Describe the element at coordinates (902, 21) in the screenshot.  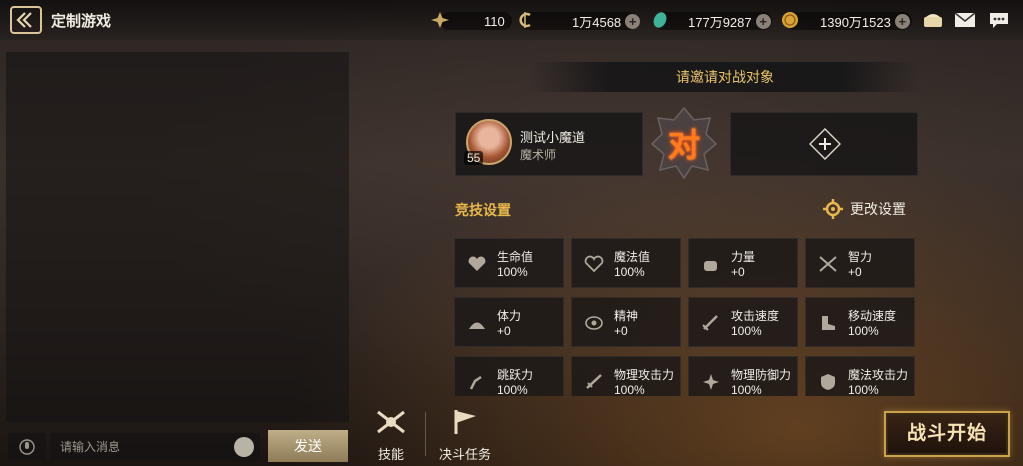
I see `add-gold-button: +` at that location.